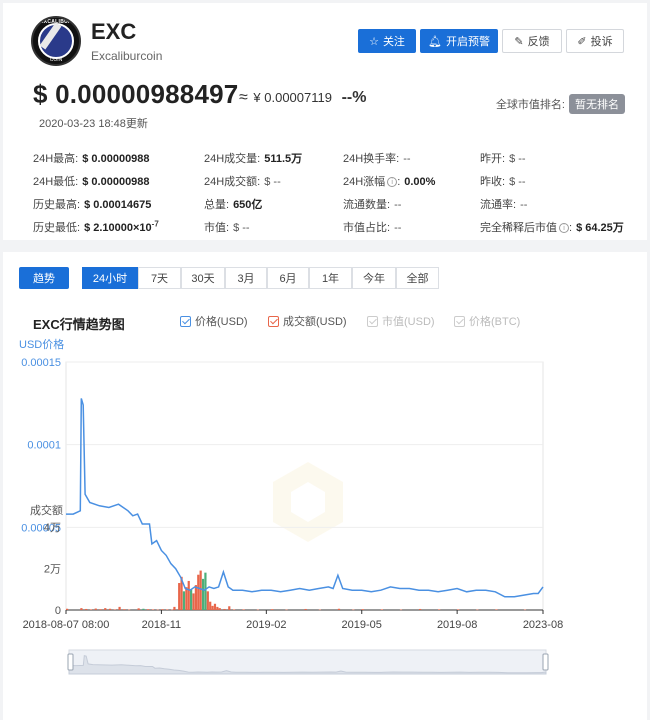 This screenshot has height=720, width=650. I want to click on y-tick-label-volume: 4万, so click(52, 528).